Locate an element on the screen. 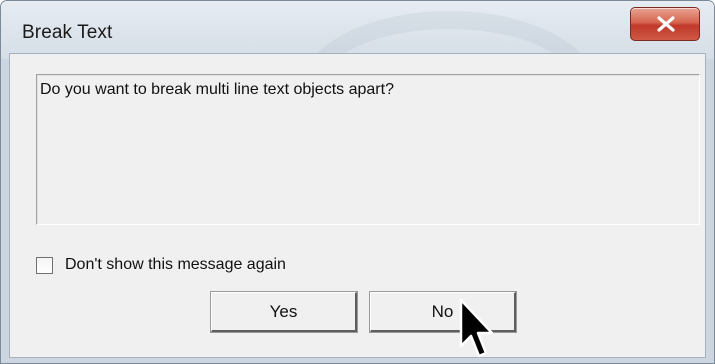 The height and width of the screenshot is (364, 715). close-button is located at coordinates (665, 24).